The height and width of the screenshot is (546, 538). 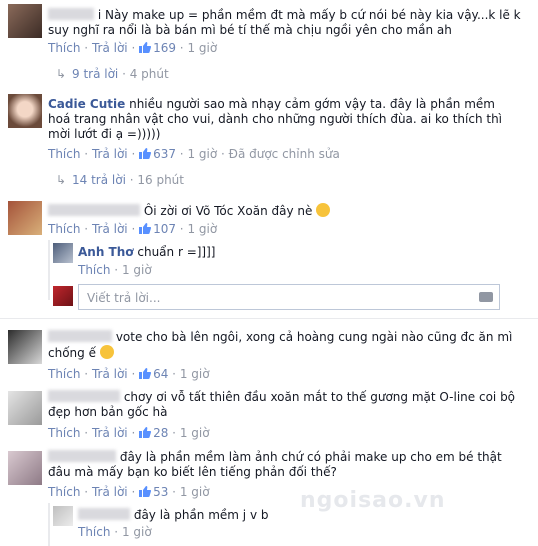 I want to click on smile-emoji-icon, so click(x=323, y=210).